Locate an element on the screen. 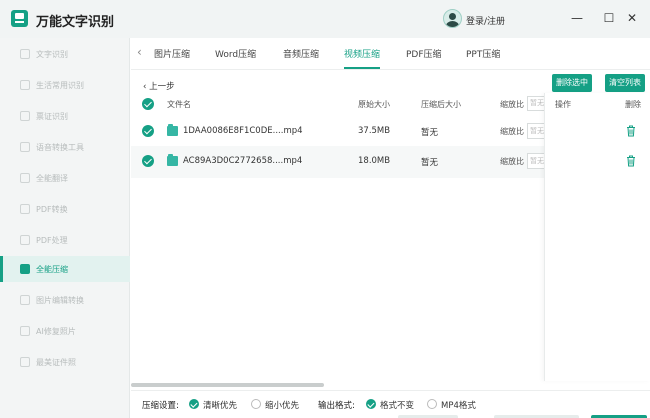 The width and height of the screenshot is (650, 418). sidebar-item-text-recognition: 文字识别 is located at coordinates (65, 54).